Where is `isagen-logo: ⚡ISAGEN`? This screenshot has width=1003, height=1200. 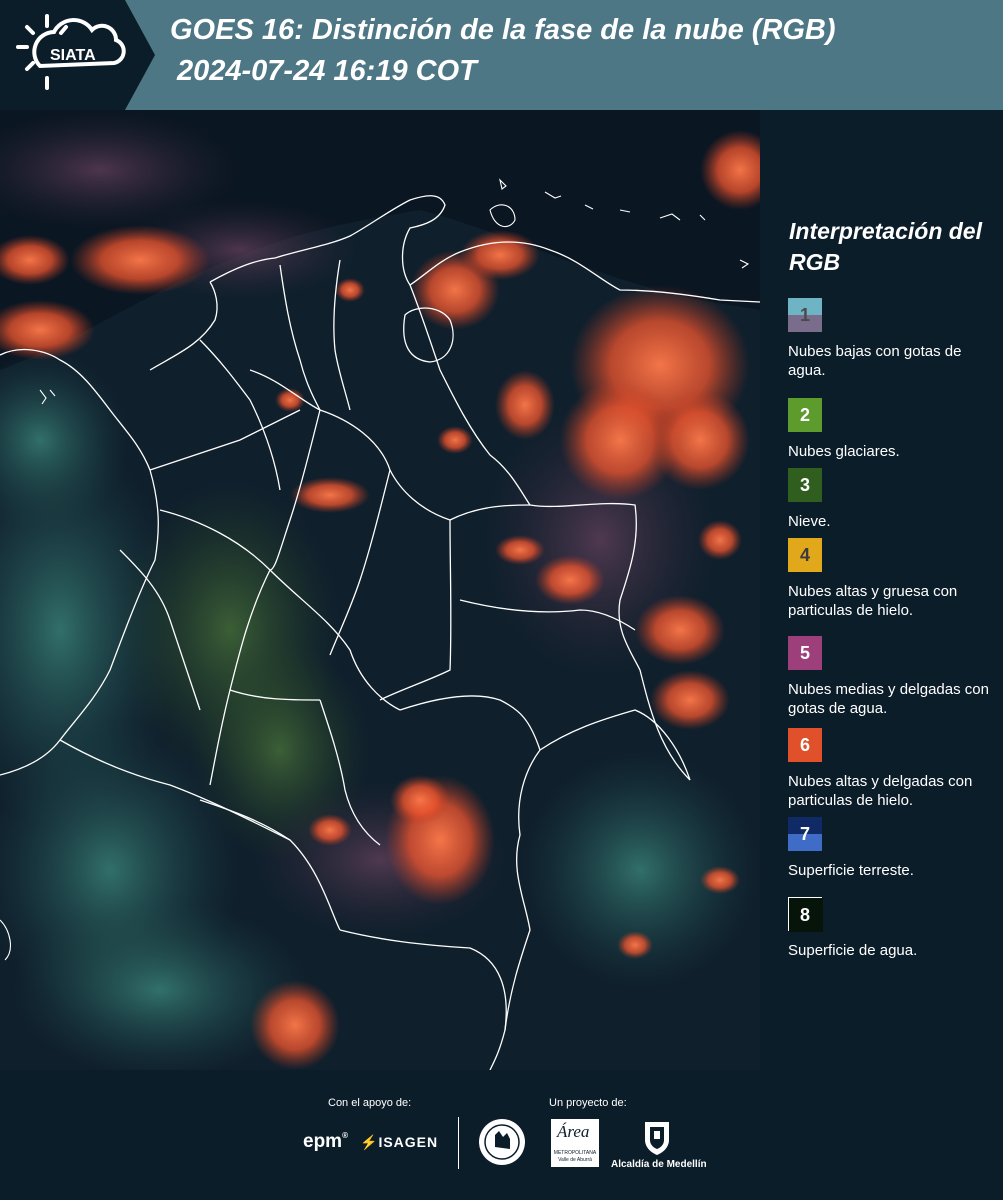
isagen-logo: ⚡ISAGEN is located at coordinates (399, 1142).